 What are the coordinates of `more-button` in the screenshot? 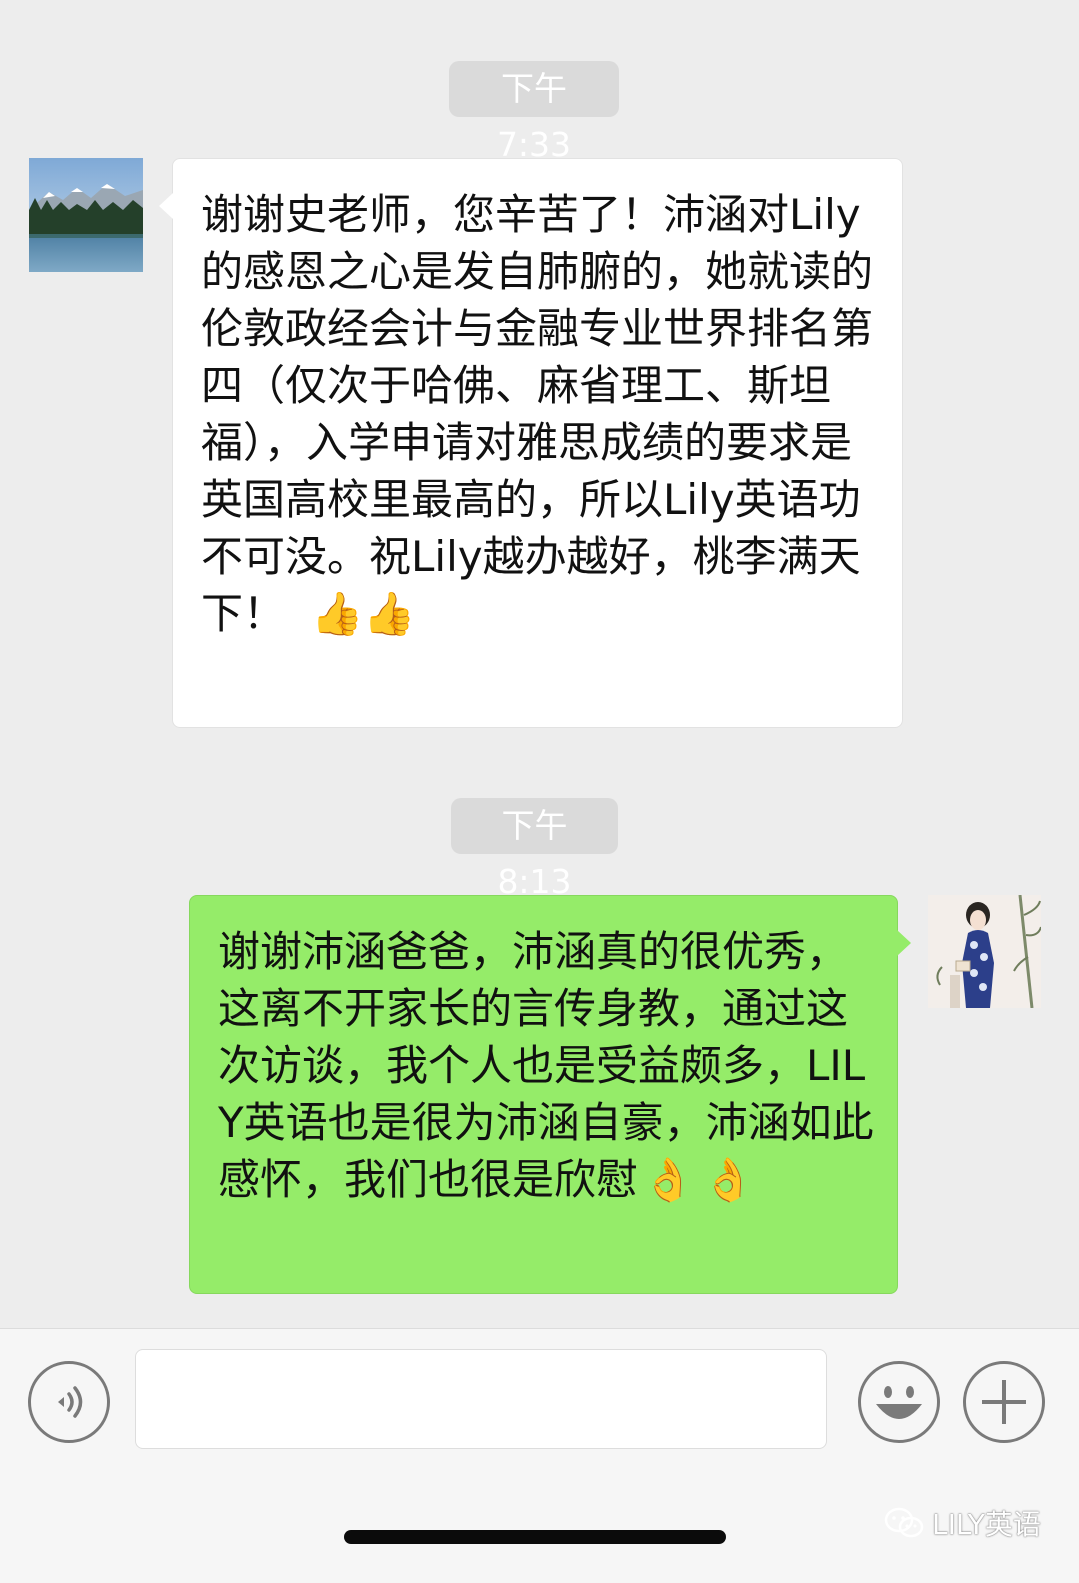 It's located at (1004, 1402).